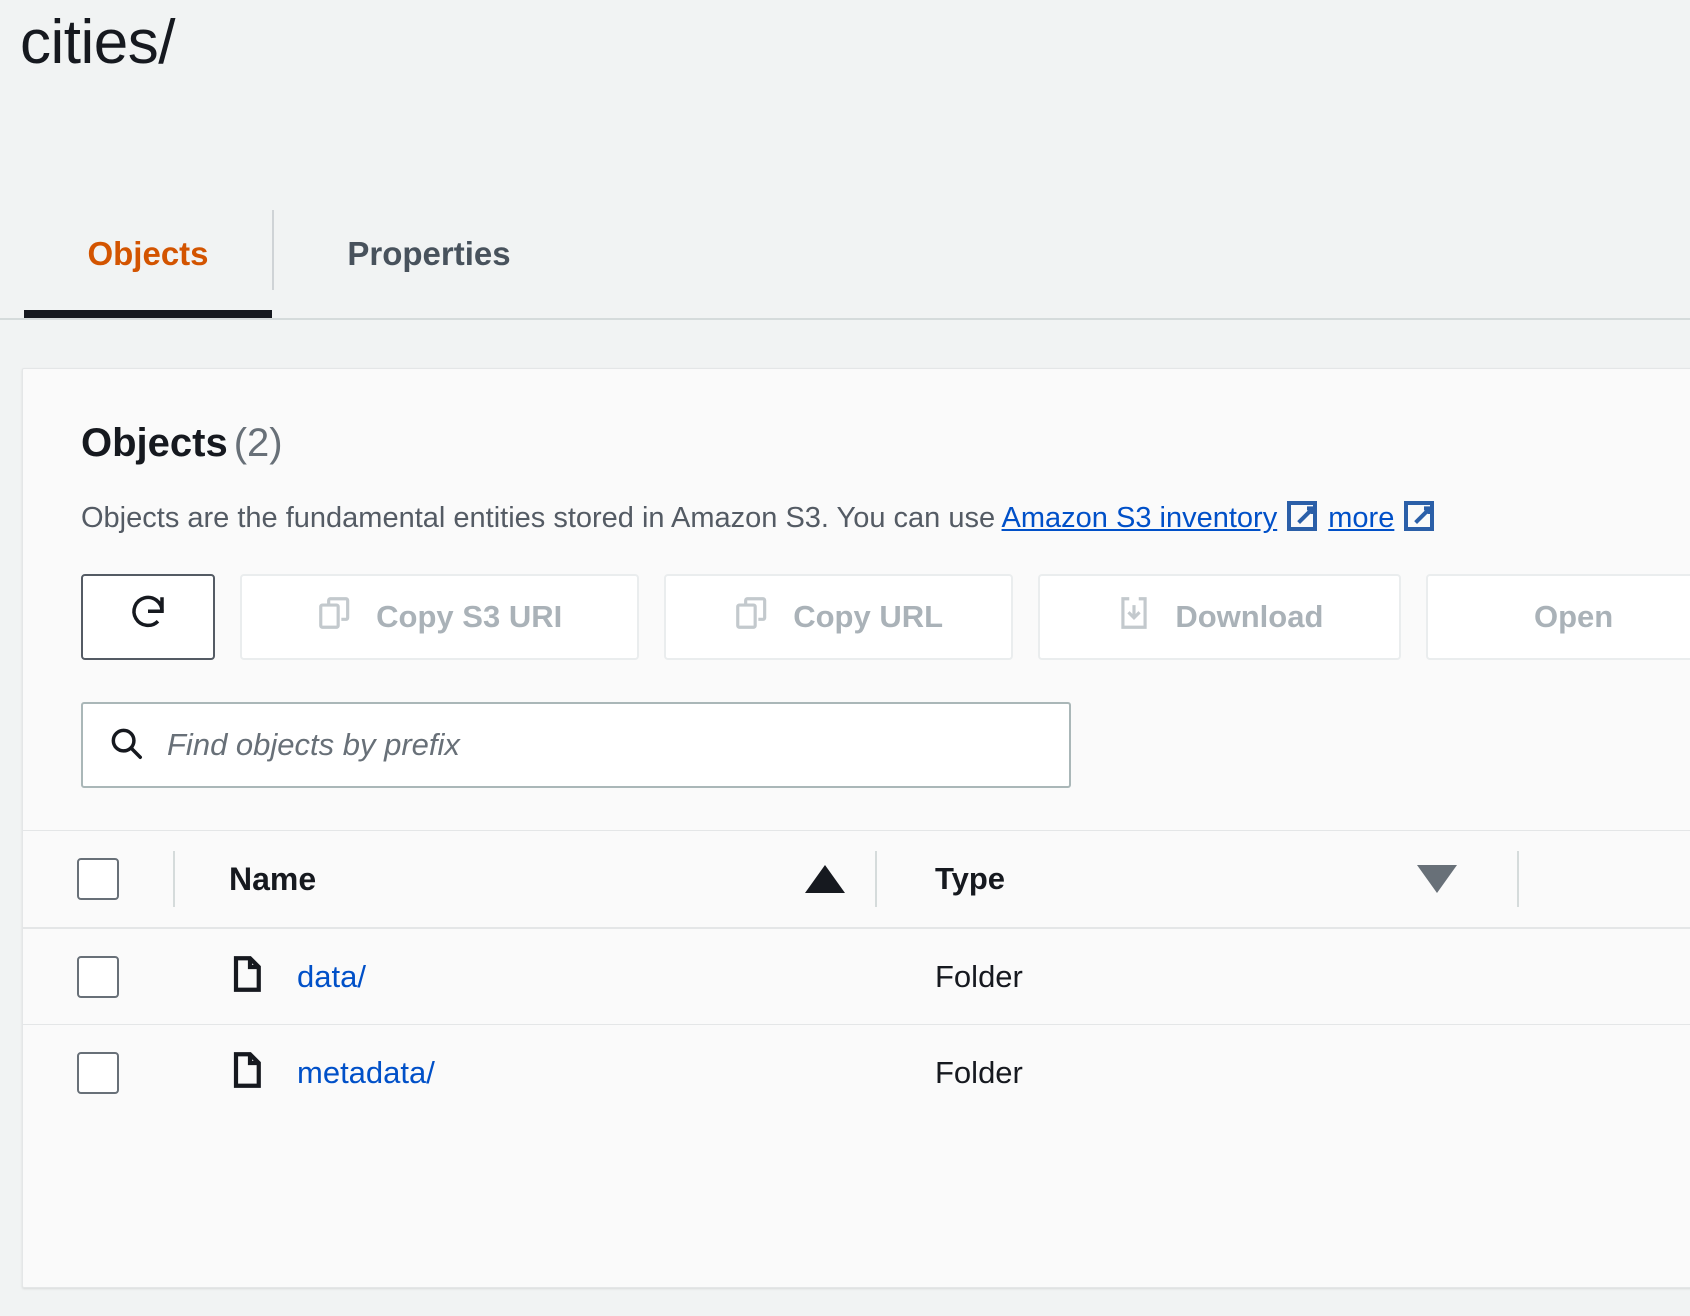 The width and height of the screenshot is (1690, 1316). I want to click on copy-icon, so click(335, 617).